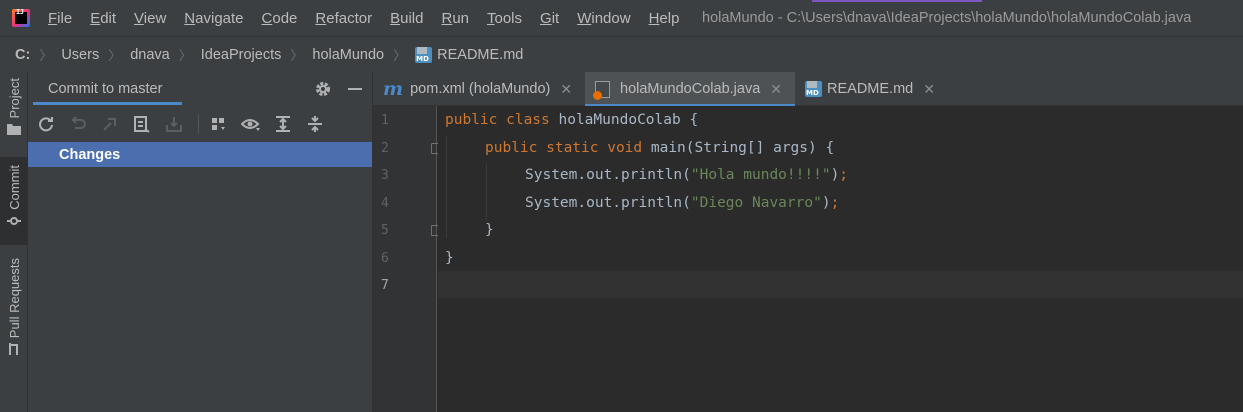 This screenshot has width=1243, height=412. I want to click on window-accent-bar, so click(897, 1).